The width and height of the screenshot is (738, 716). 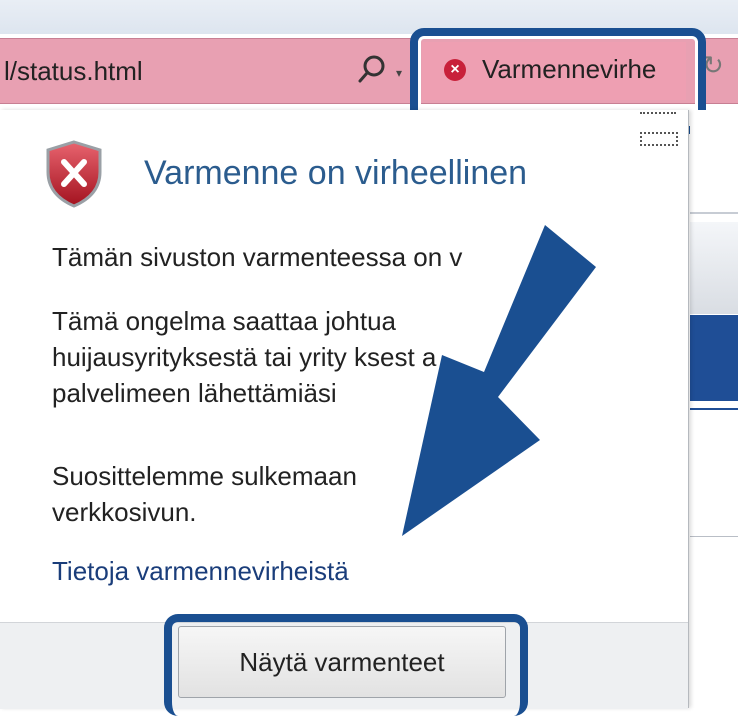 I want to click on popup-message-line: Suosittelemme sulkemaan, so click(x=204, y=476).